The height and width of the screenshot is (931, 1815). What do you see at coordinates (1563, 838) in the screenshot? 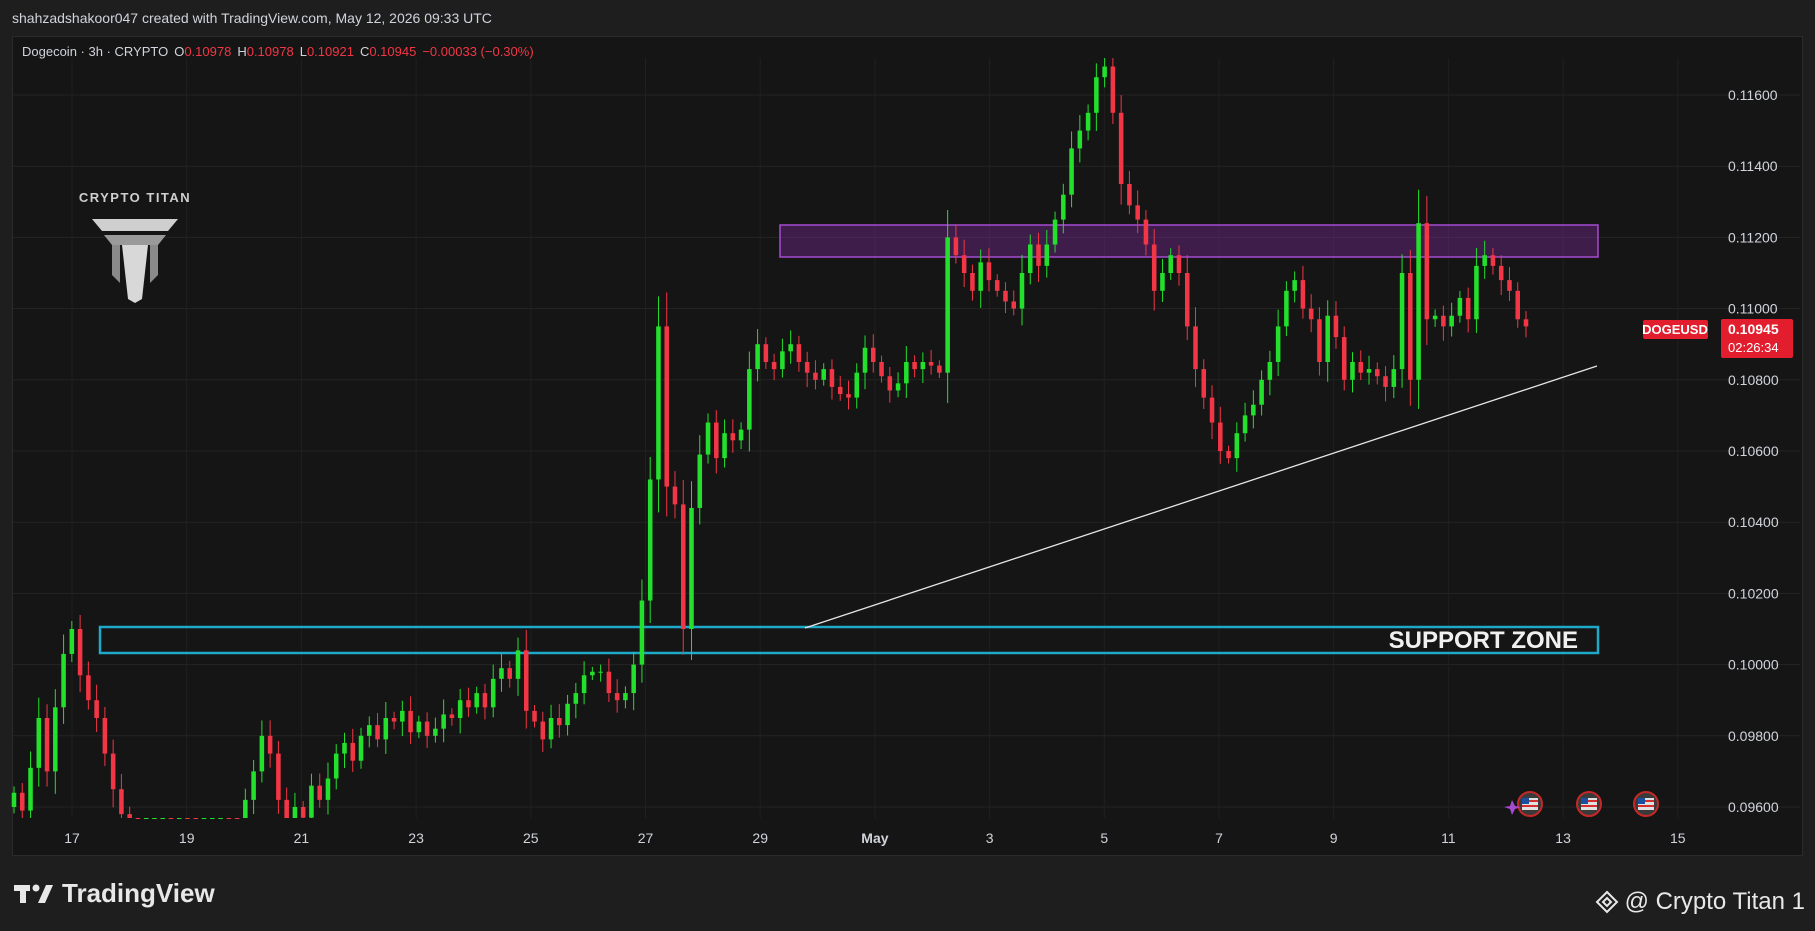
I see `x-tick-label: 13` at bounding box center [1563, 838].